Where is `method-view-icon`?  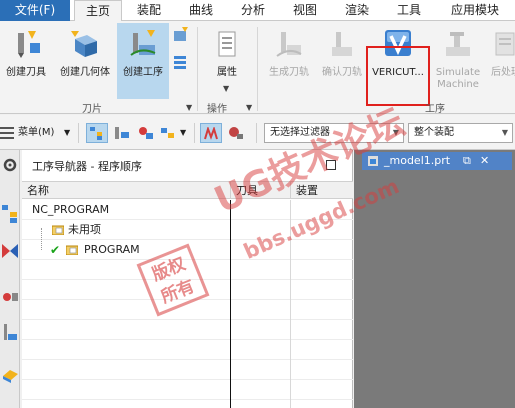
method-view-icon is located at coordinates (168, 133).